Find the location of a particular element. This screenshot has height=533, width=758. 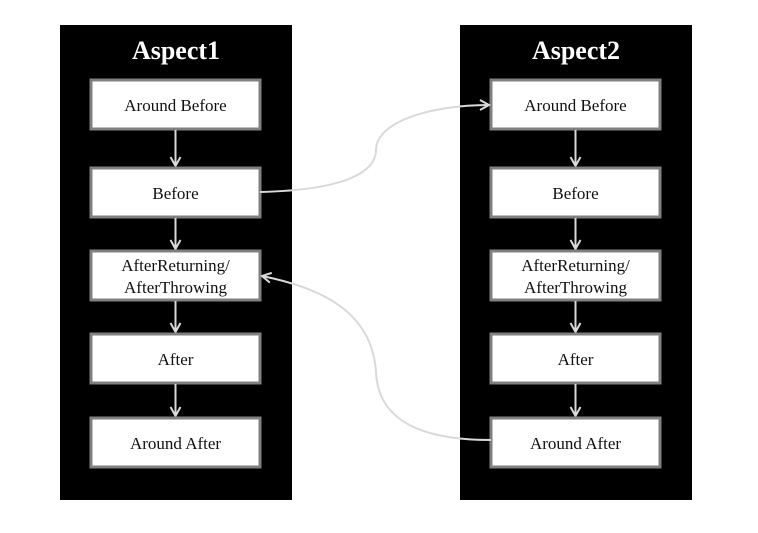

aspect-title: Aspect2 is located at coordinates (576, 50).